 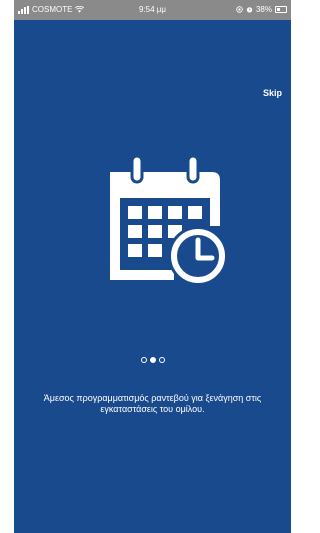 I want to click on status-right: 38%, so click(x=261, y=9).